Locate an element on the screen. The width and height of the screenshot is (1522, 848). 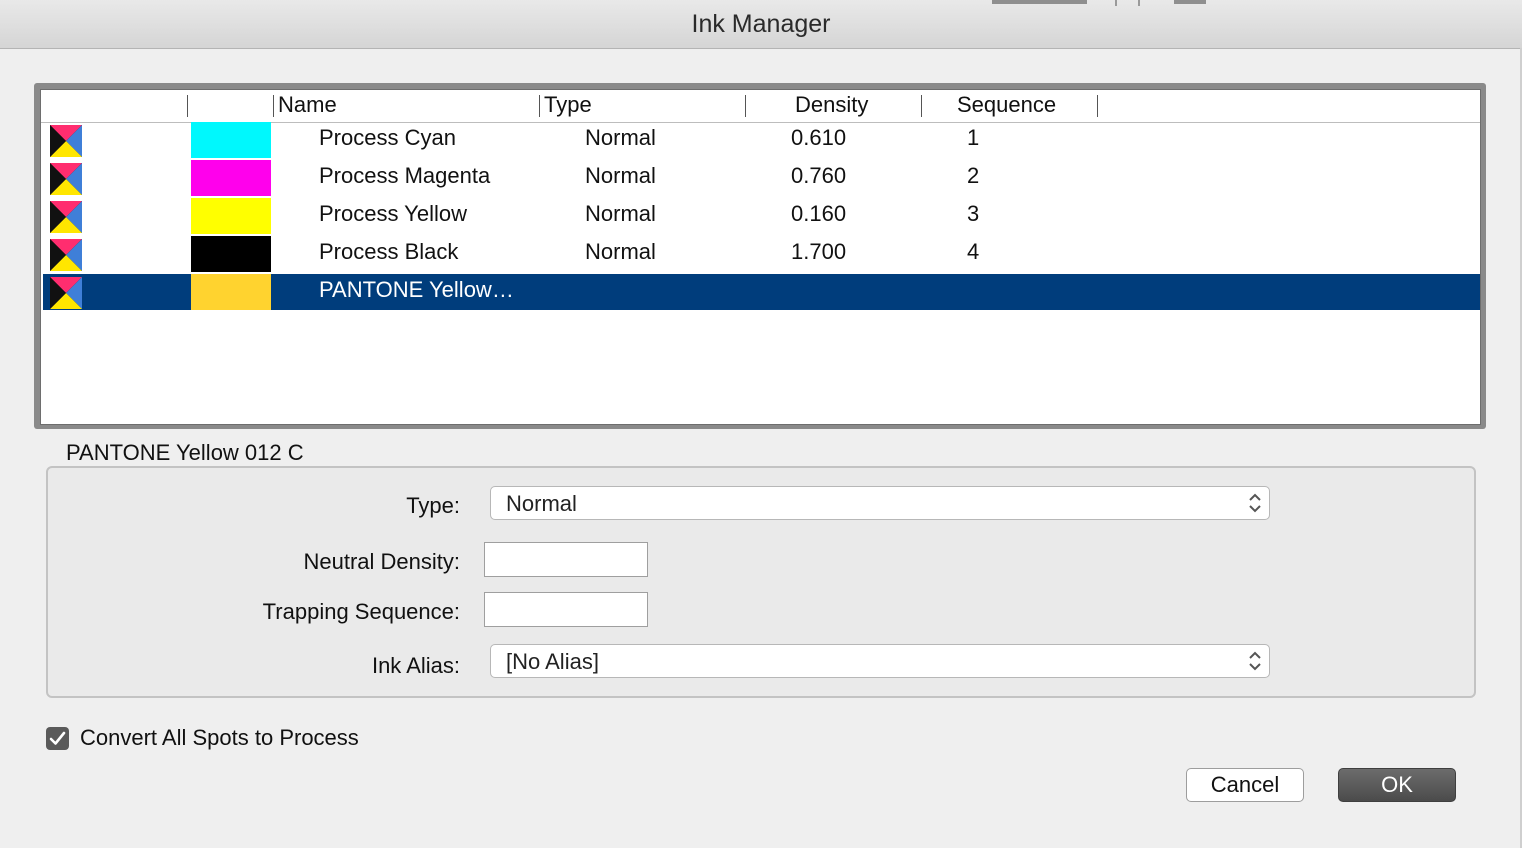
ink-row: Process Black Normal 1.700 4 is located at coordinates (761, 254).